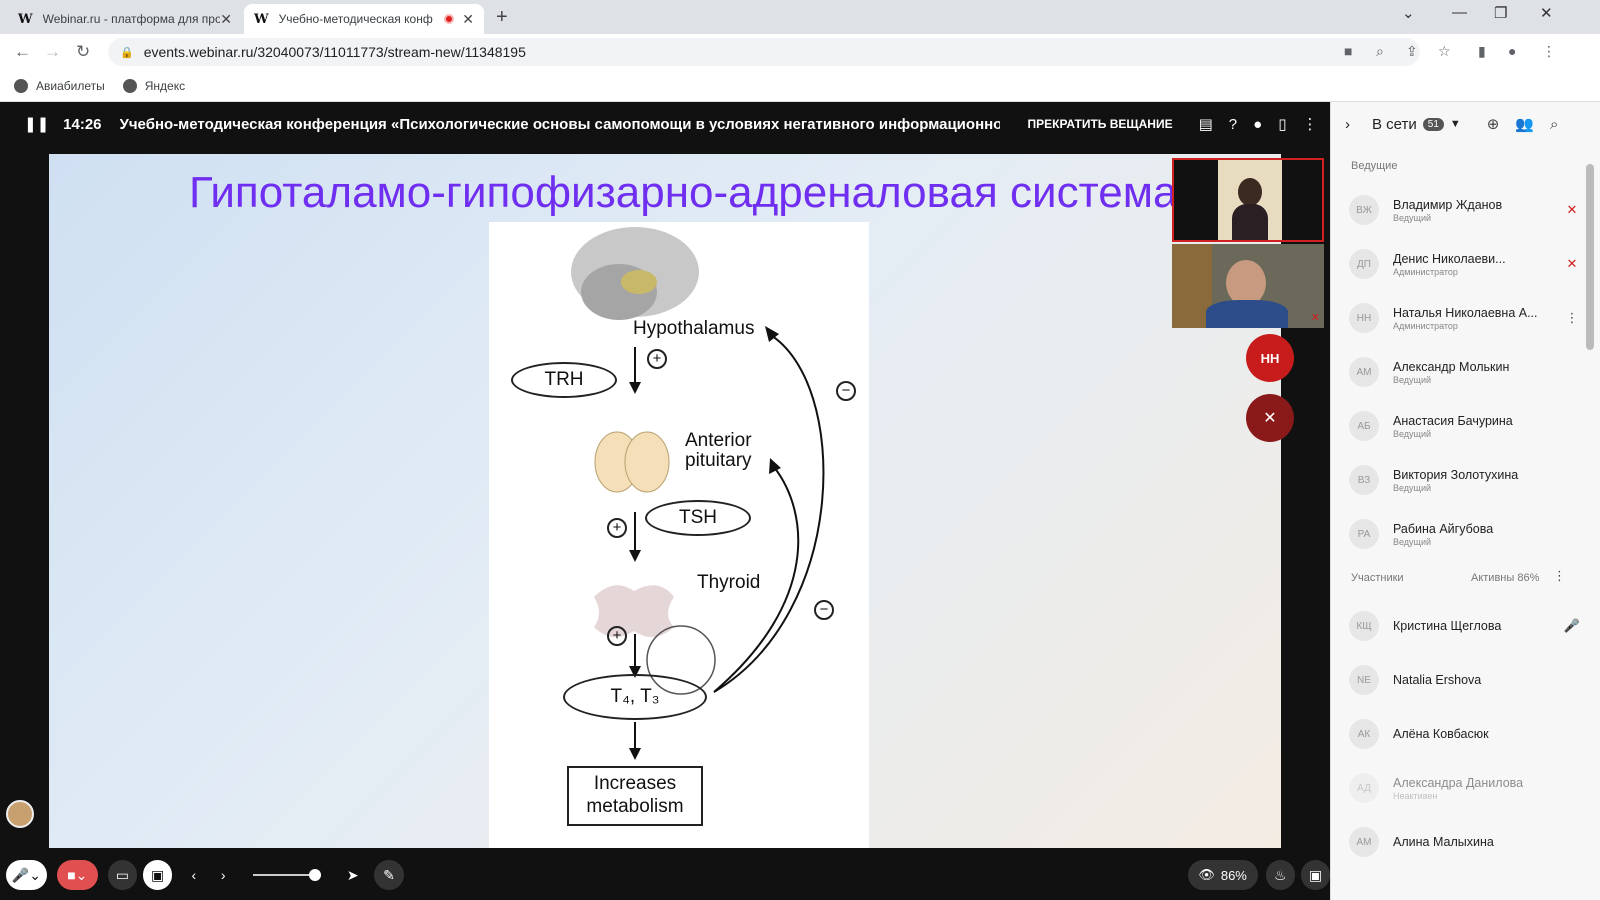 Image resolution: width=1600 pixels, height=900 pixels. I want to click on tab-title: Учебно-методическая конф, so click(355, 19).